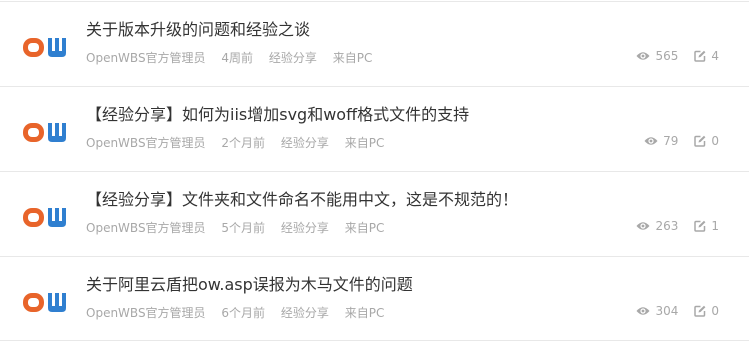  What do you see at coordinates (302, 198) in the screenshot?
I see `topic-title: 【经验分享】文件夹和文件命名不能用中文，这是不规范的！` at bounding box center [302, 198].